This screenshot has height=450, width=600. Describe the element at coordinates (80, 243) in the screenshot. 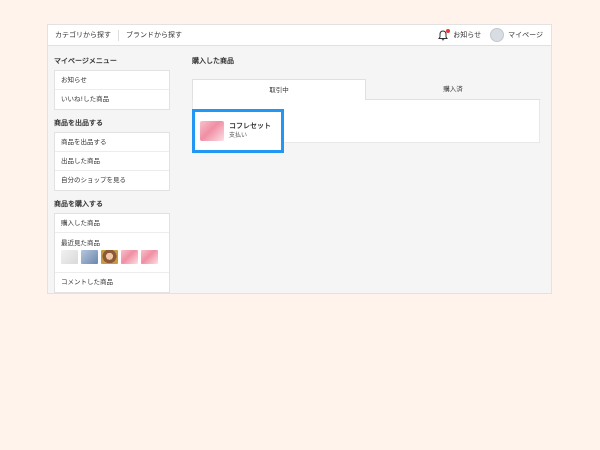

I see `recently-viewed-label: 最近見た商品` at that location.